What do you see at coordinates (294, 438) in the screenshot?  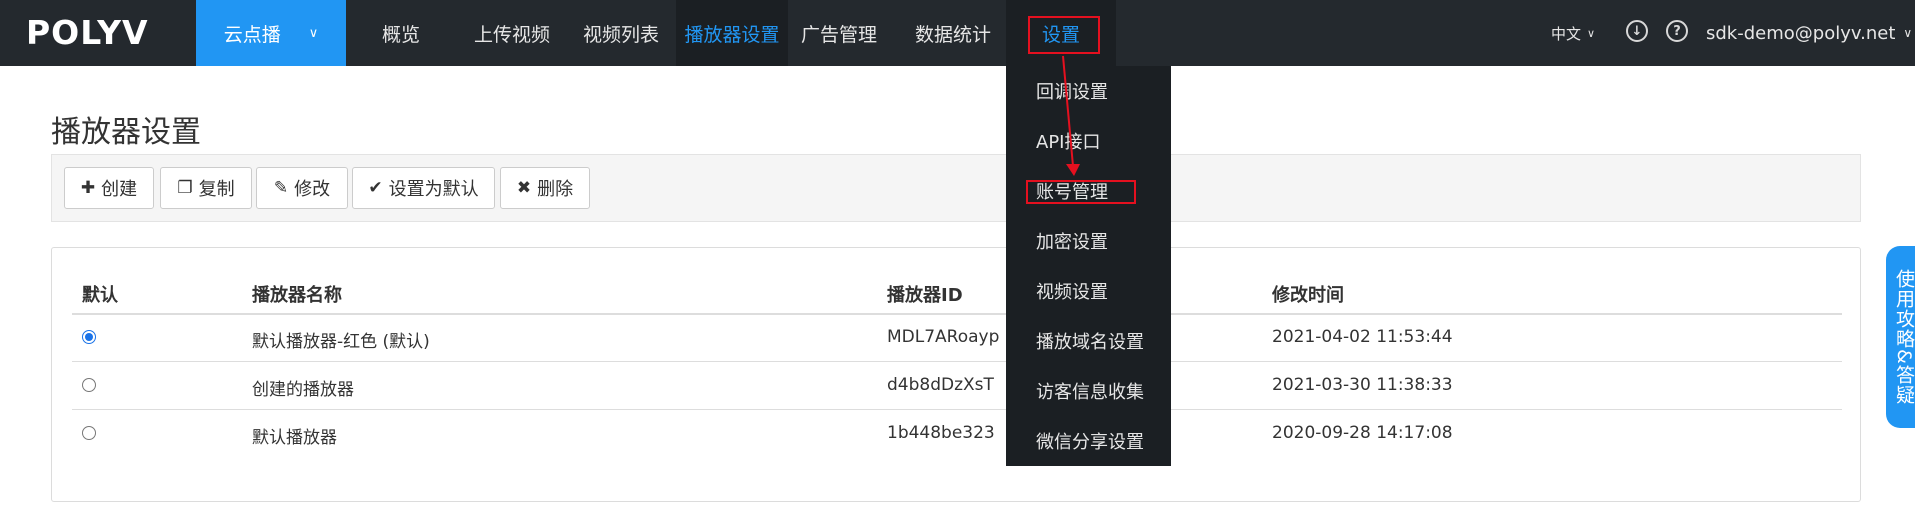 I see `player-name: 默认播放器` at bounding box center [294, 438].